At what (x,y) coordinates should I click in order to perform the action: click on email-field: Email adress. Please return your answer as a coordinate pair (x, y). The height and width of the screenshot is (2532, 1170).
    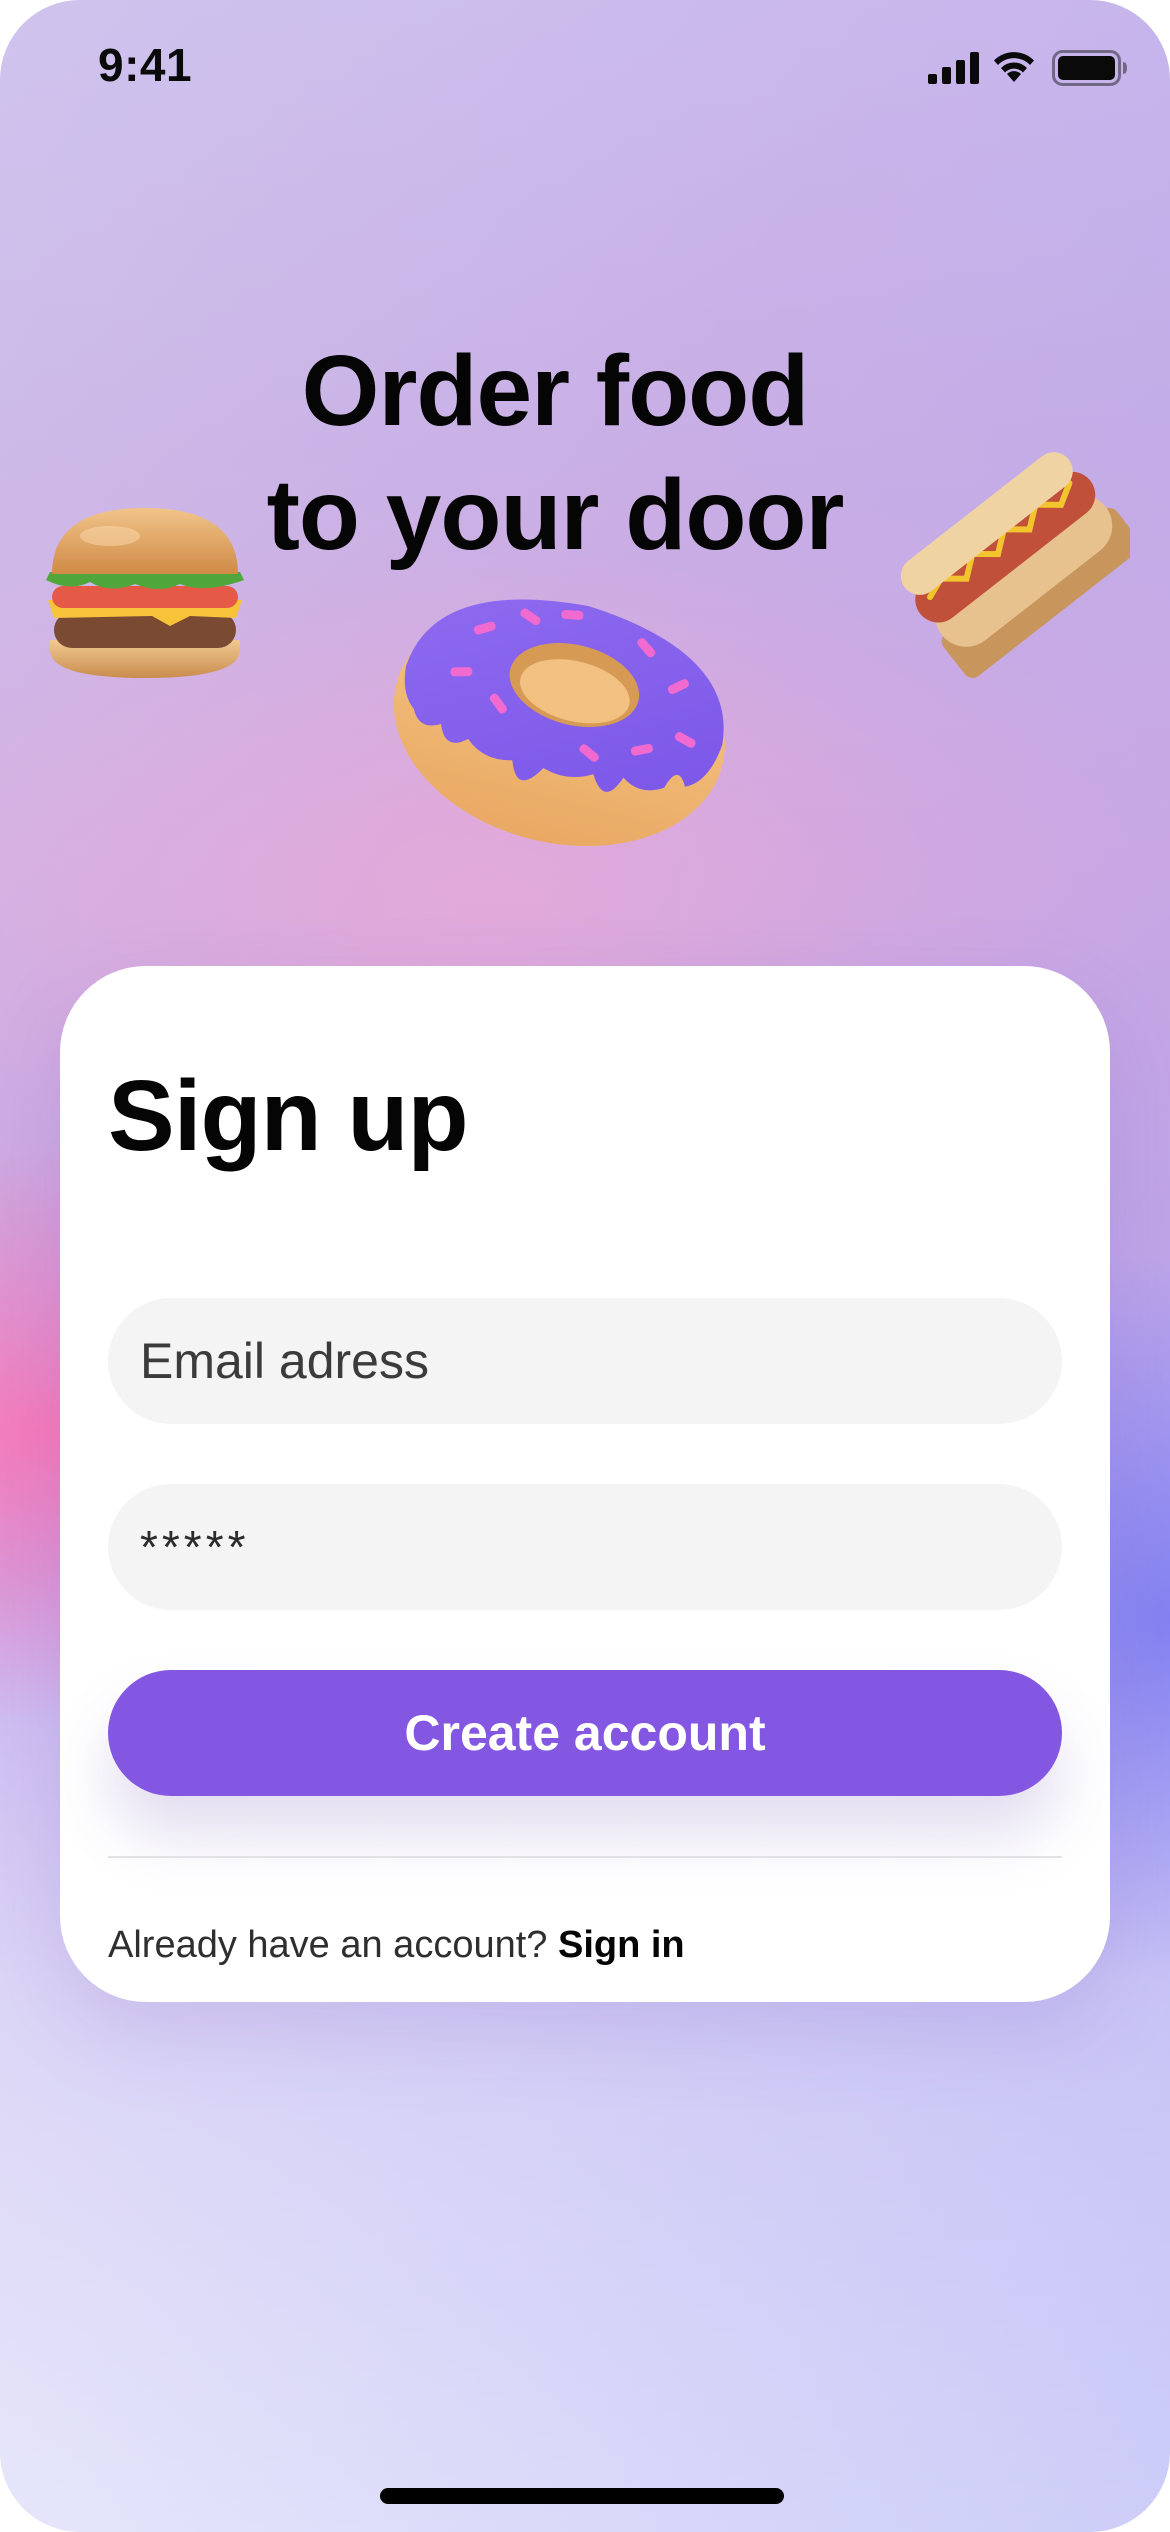
    Looking at the image, I should click on (585, 1361).